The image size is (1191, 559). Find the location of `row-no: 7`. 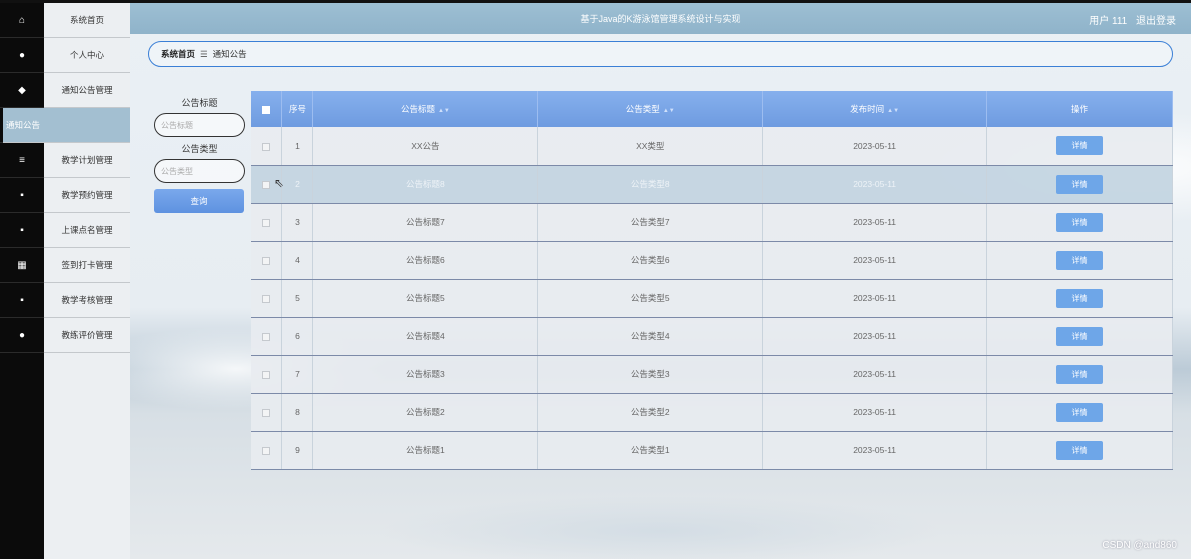

row-no: 7 is located at coordinates (297, 374).